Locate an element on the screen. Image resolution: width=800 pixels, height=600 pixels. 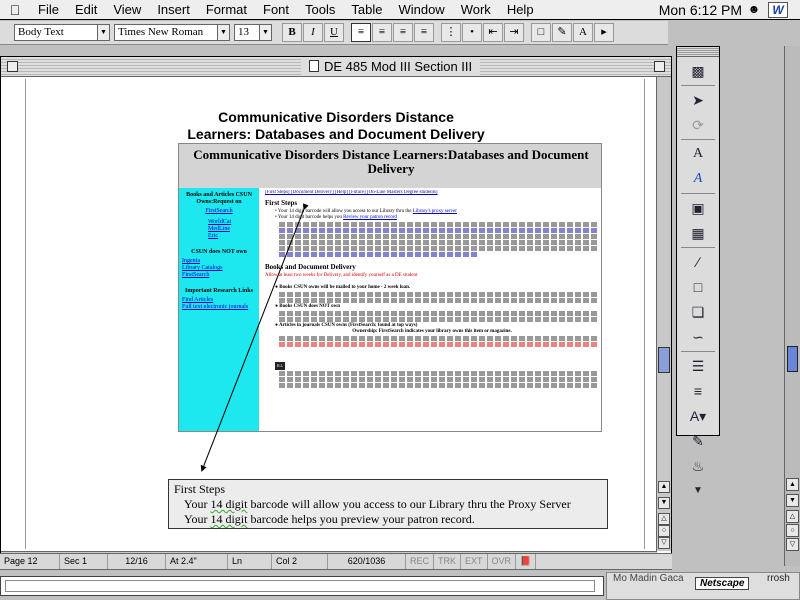
style-select: Body Text ▼ is located at coordinates (62, 32).